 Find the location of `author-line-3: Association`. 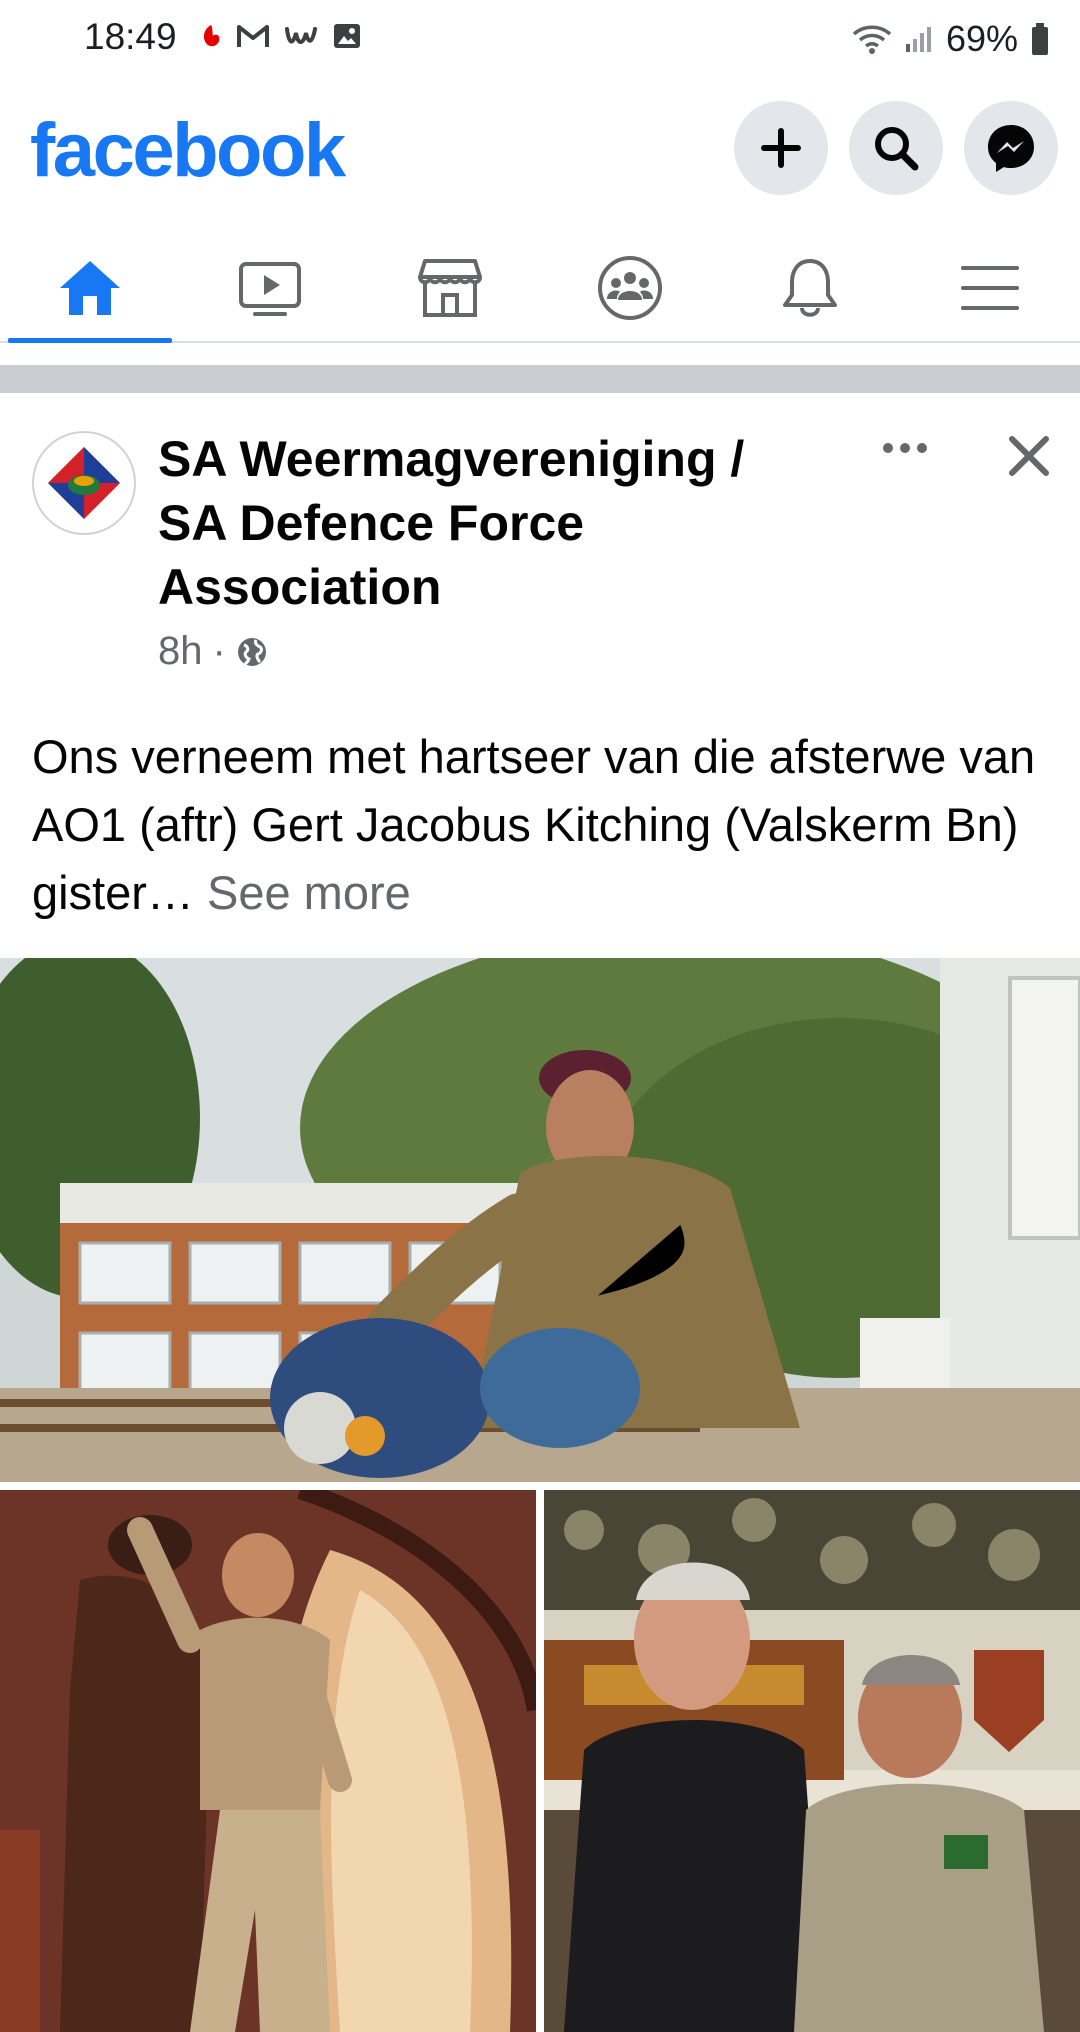

author-line-3: Association is located at coordinates (300, 587).